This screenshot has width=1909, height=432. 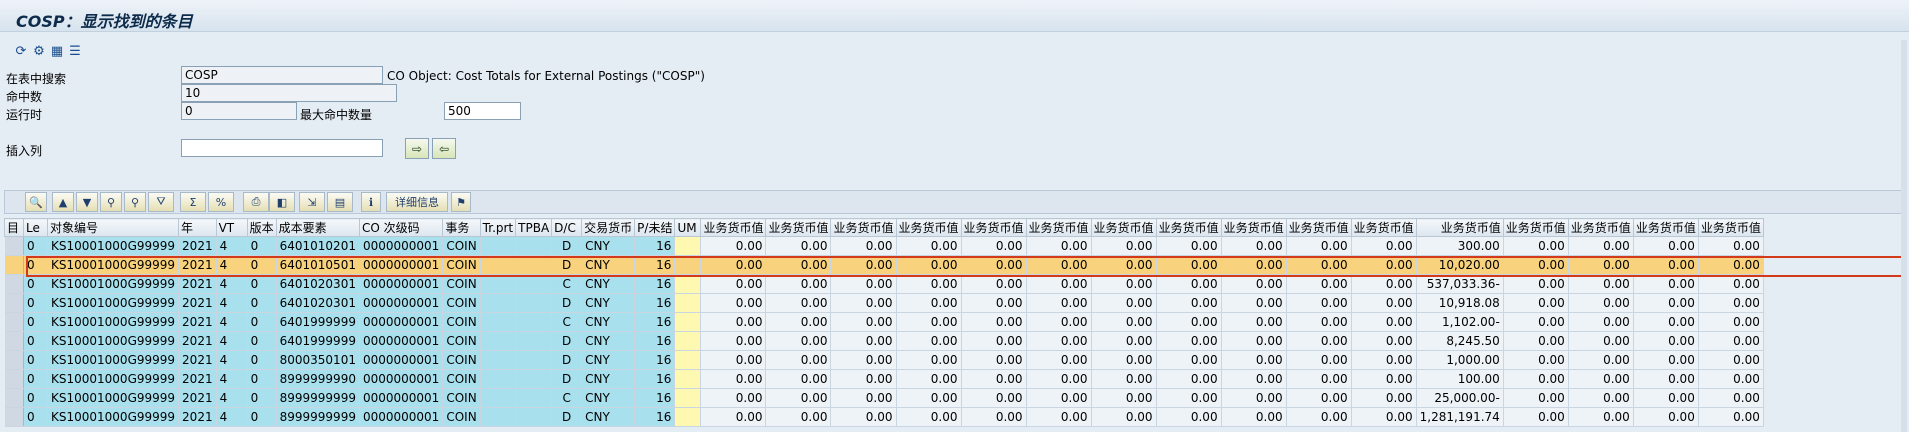 I want to click on max-hits-field: 500, so click(x=482, y=111).